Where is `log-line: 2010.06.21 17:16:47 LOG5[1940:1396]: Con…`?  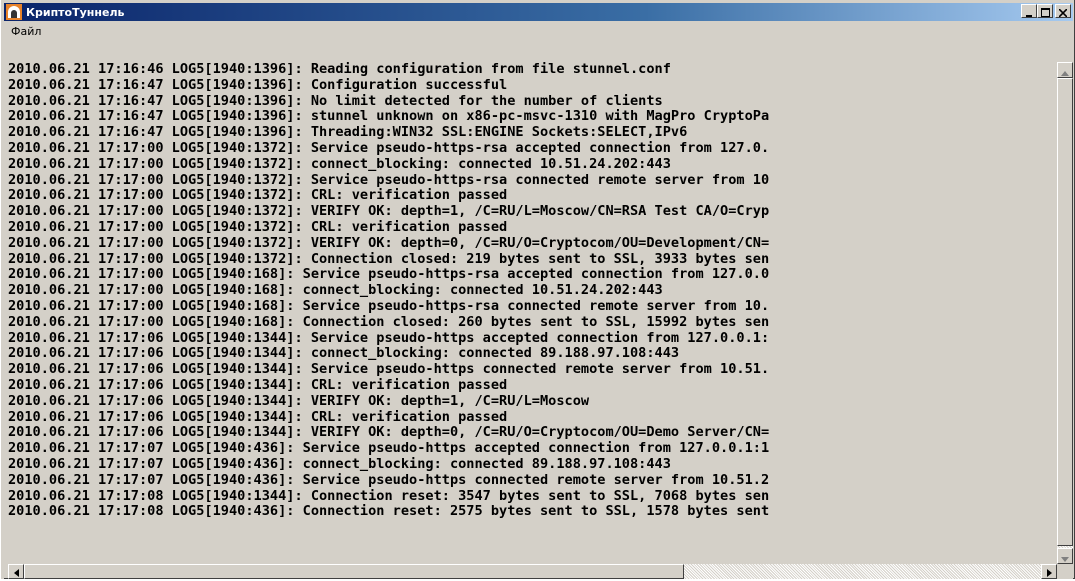 log-line: 2010.06.21 17:16:47 LOG5[1940:1396]: Con… is located at coordinates (258, 85).